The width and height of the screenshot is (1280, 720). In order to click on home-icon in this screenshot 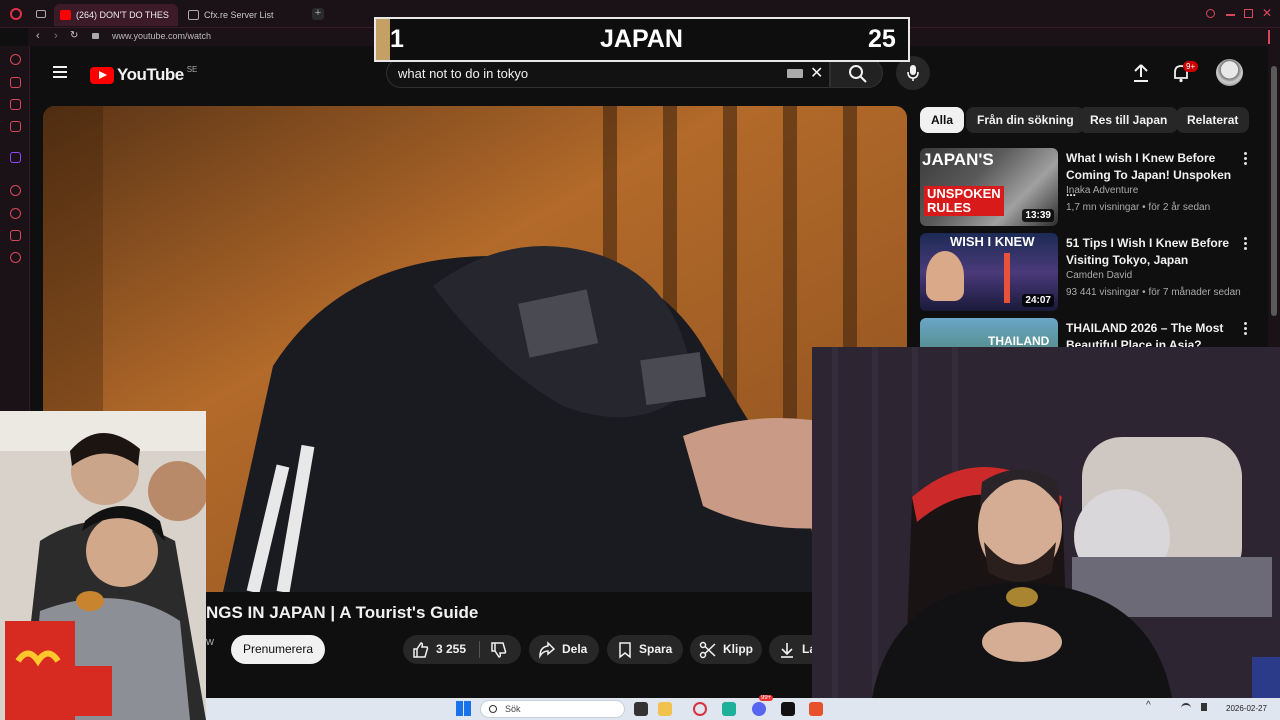, I will do `click(15, 59)`.